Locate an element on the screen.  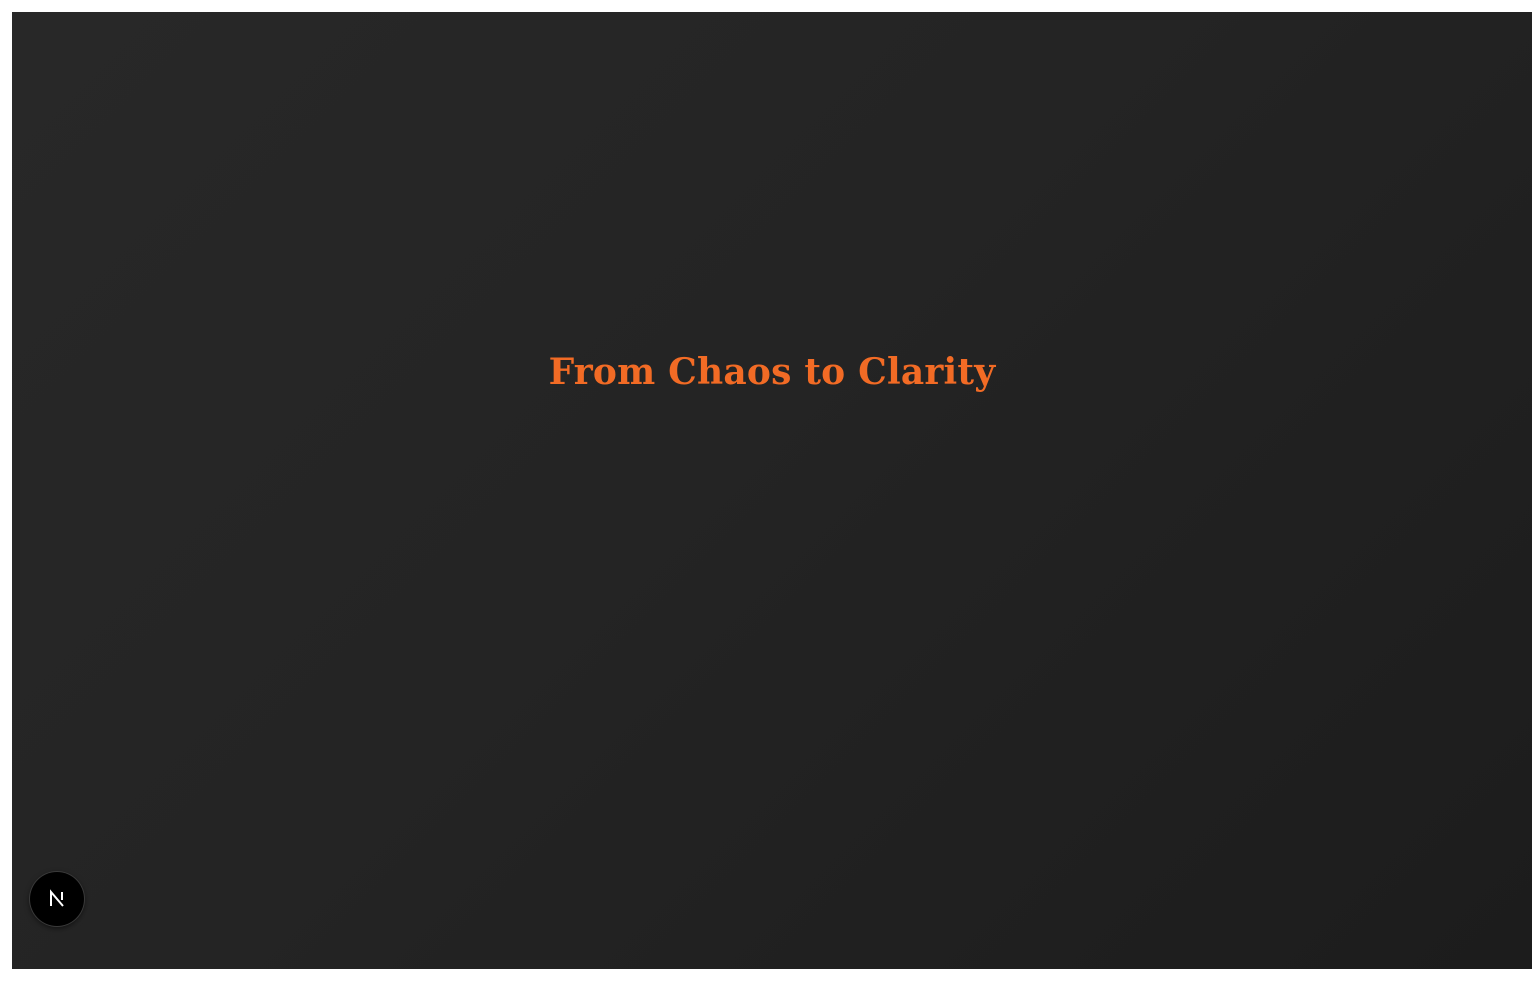
nextjs-logo-icon is located at coordinates (57, 898).